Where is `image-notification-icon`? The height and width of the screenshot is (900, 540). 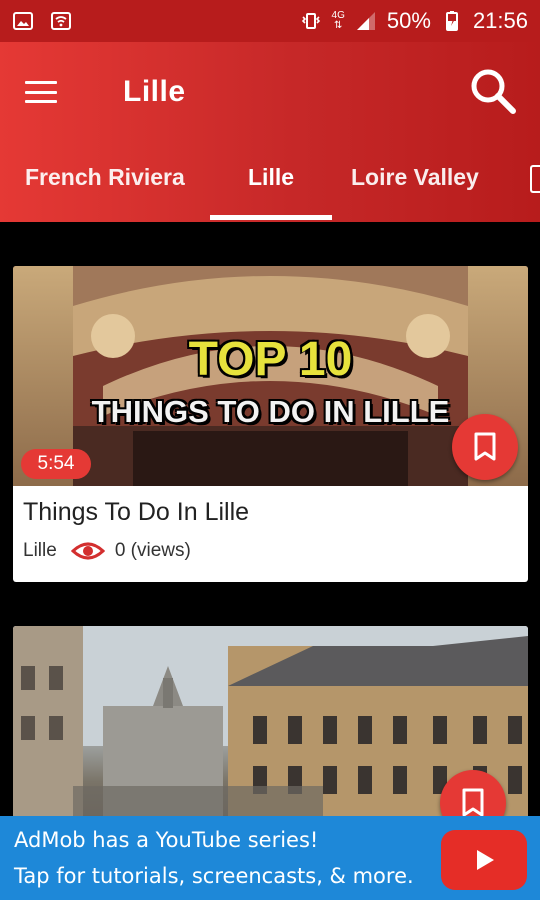 image-notification-icon is located at coordinates (23, 21).